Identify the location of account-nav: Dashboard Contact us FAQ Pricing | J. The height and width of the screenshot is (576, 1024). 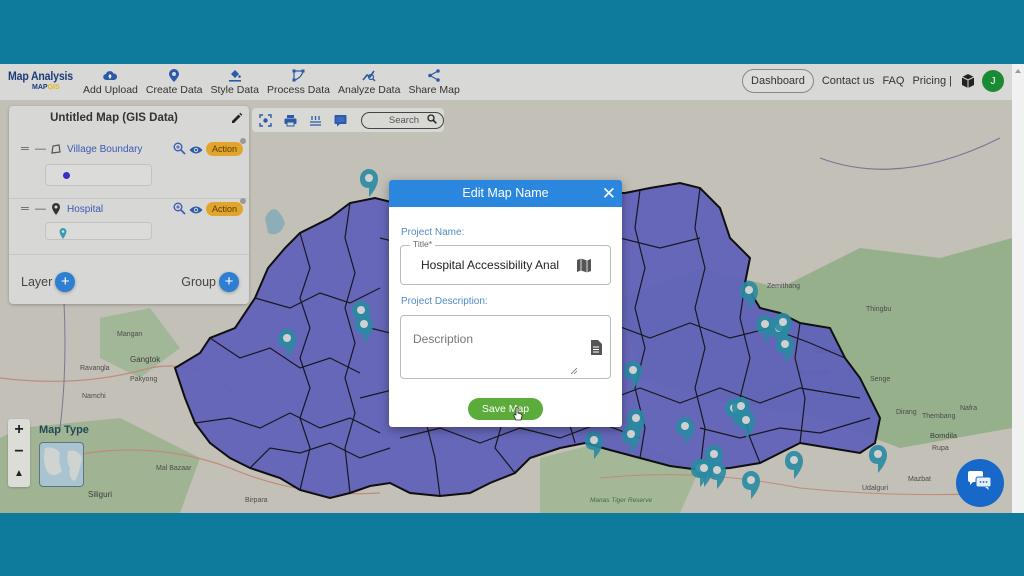
(873, 81).